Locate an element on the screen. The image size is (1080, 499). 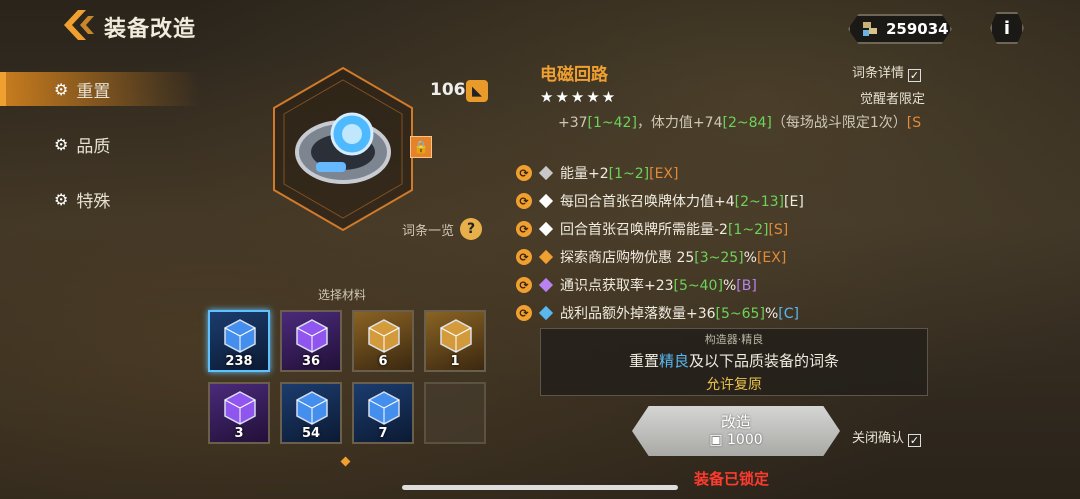
nav-label: 品质 is located at coordinates (93, 146).